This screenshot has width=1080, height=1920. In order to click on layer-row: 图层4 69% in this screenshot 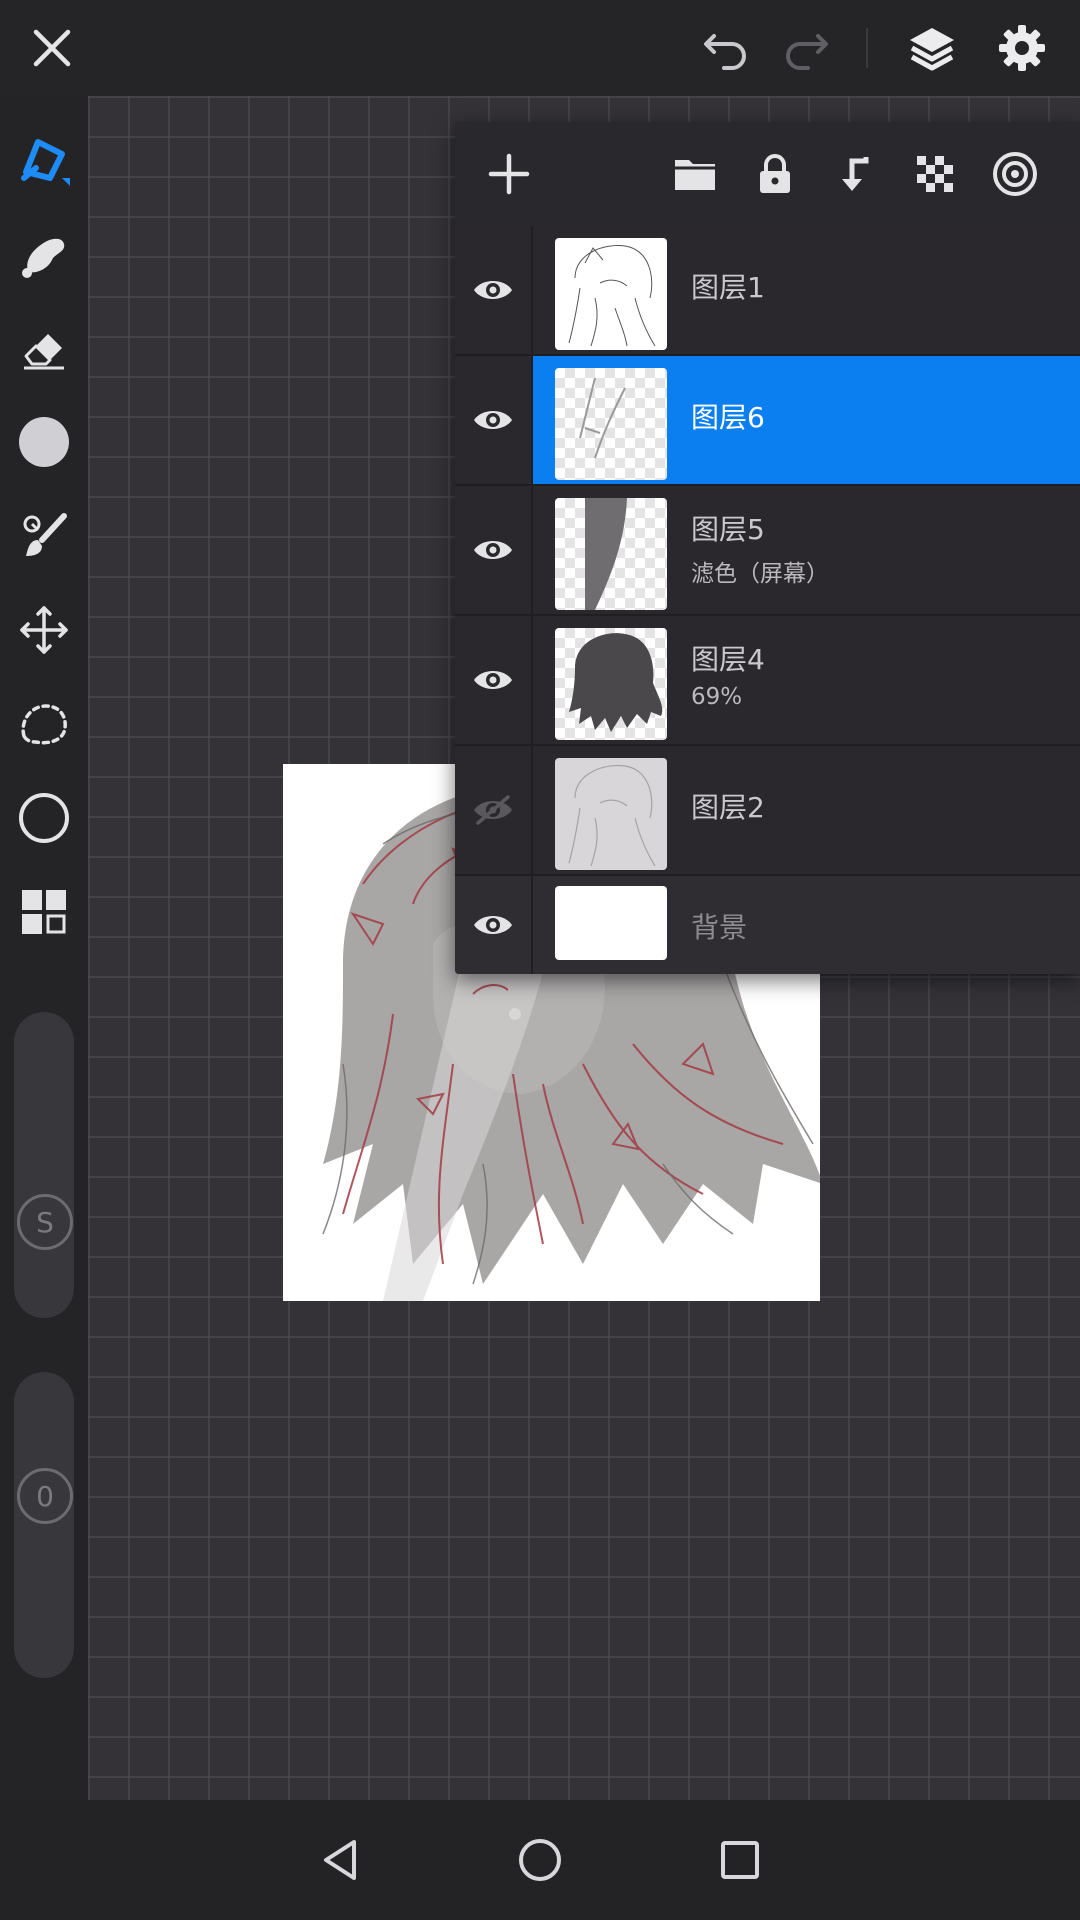, I will do `click(767, 681)`.